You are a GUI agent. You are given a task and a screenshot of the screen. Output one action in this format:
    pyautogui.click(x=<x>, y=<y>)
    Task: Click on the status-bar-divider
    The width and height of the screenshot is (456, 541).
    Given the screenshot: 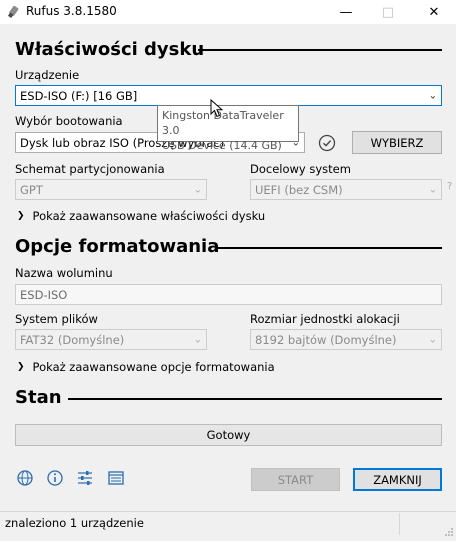 What is the action you would take?
    pyautogui.click(x=399, y=524)
    